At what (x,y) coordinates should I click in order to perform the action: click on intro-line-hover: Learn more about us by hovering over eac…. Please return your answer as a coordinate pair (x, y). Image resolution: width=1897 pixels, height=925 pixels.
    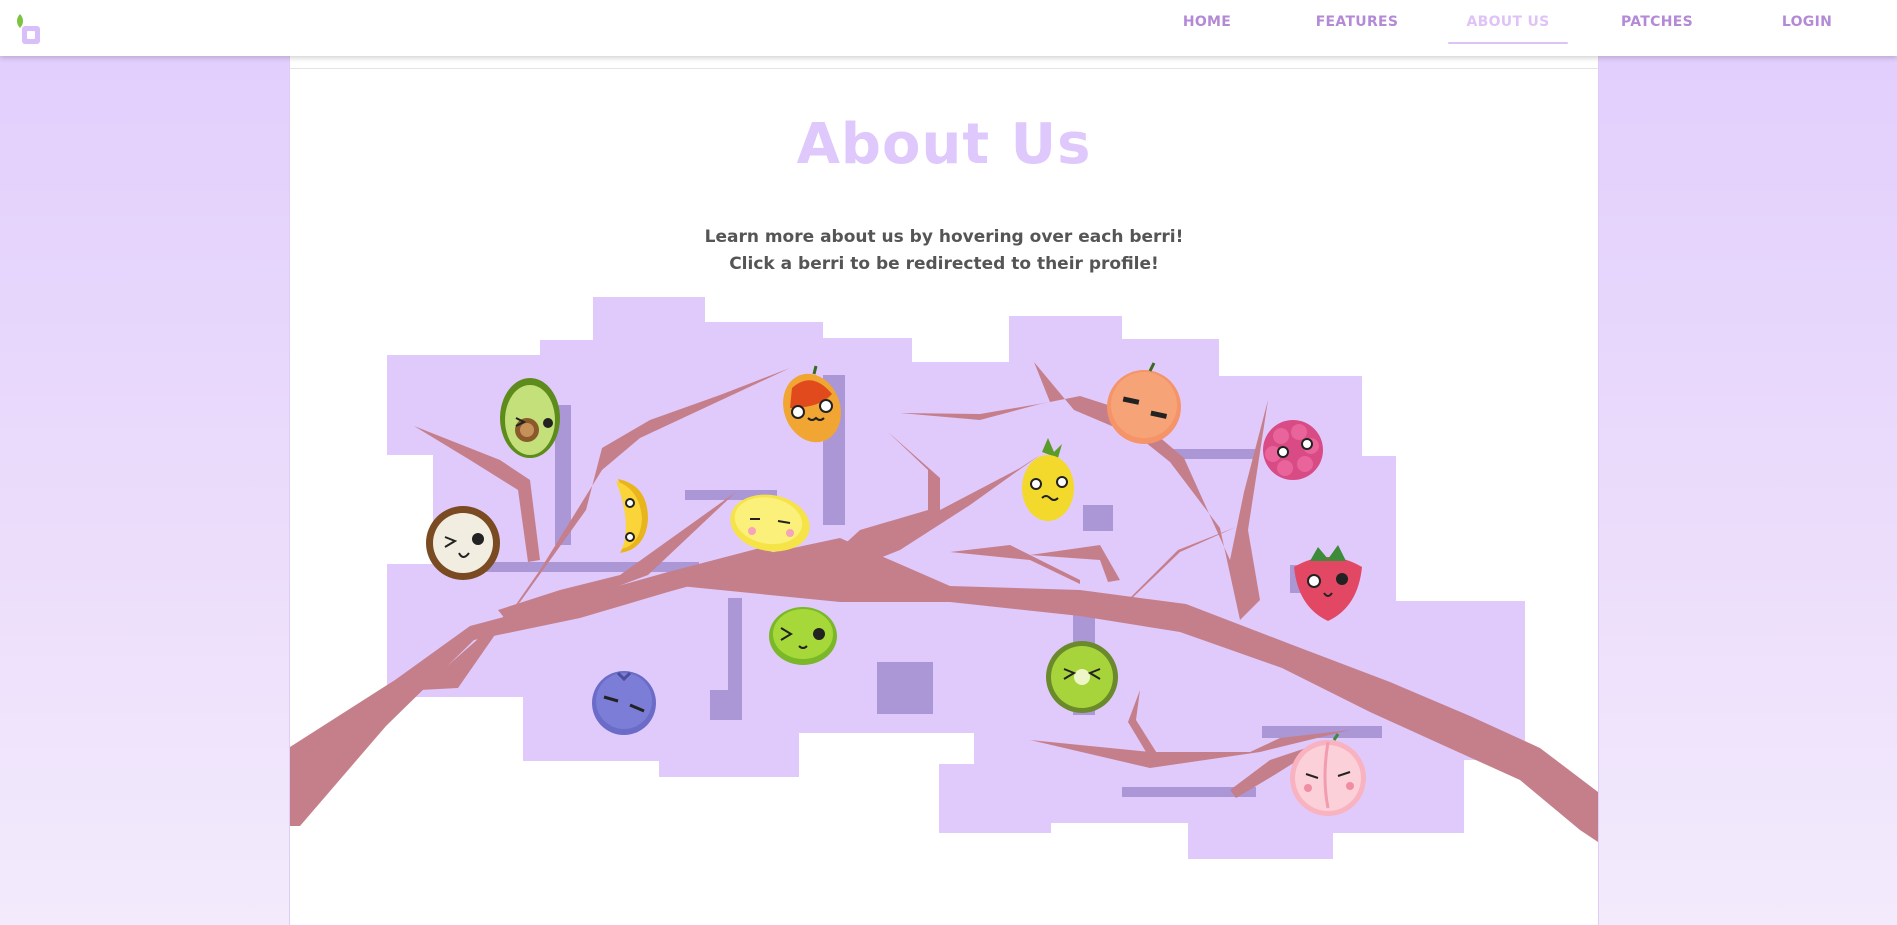
    Looking at the image, I should click on (944, 237).